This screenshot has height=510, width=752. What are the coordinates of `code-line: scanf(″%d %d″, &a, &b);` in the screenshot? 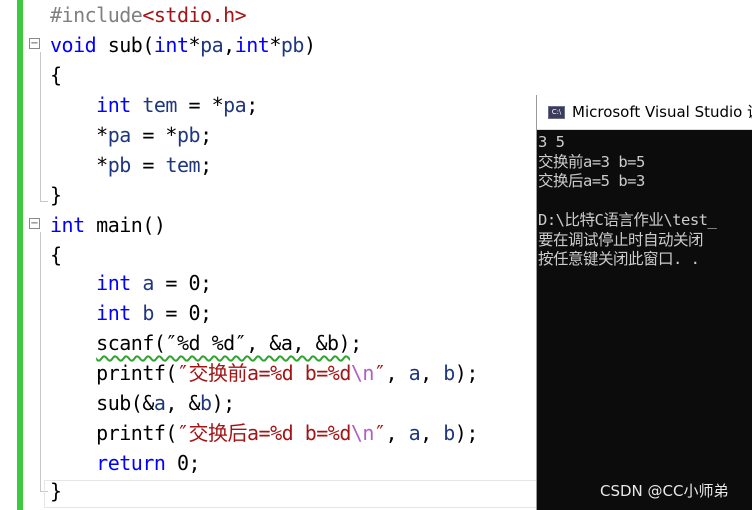 It's located at (206, 343).